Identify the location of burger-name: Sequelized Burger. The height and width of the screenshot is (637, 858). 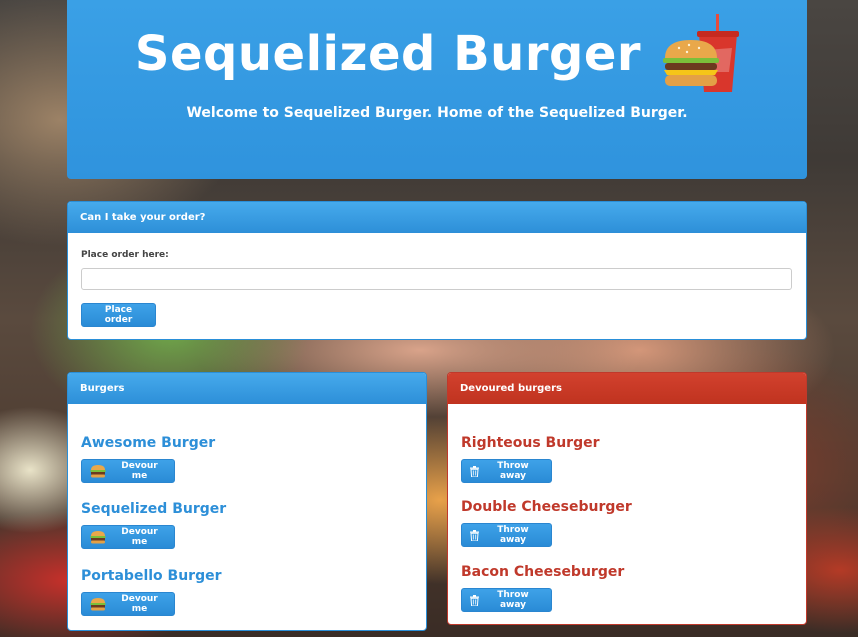
(154, 509).